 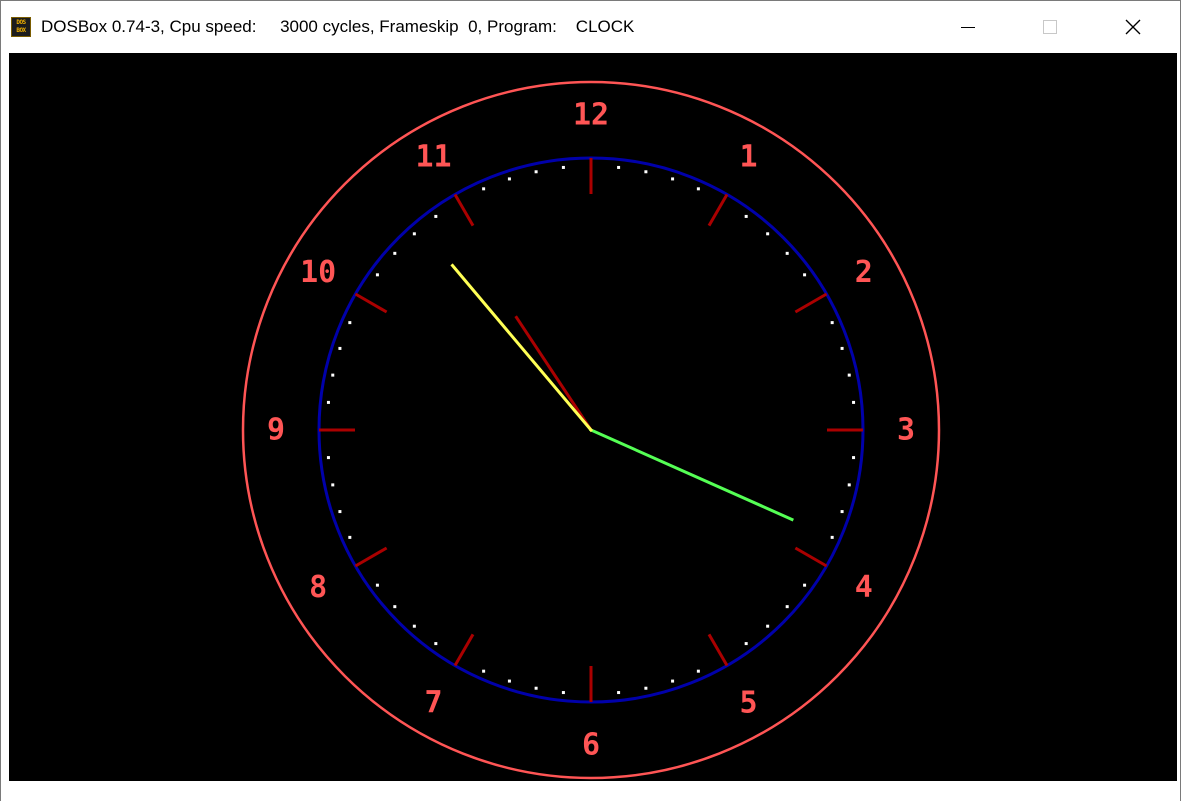 I want to click on window-bottom-border, so click(x=590, y=791).